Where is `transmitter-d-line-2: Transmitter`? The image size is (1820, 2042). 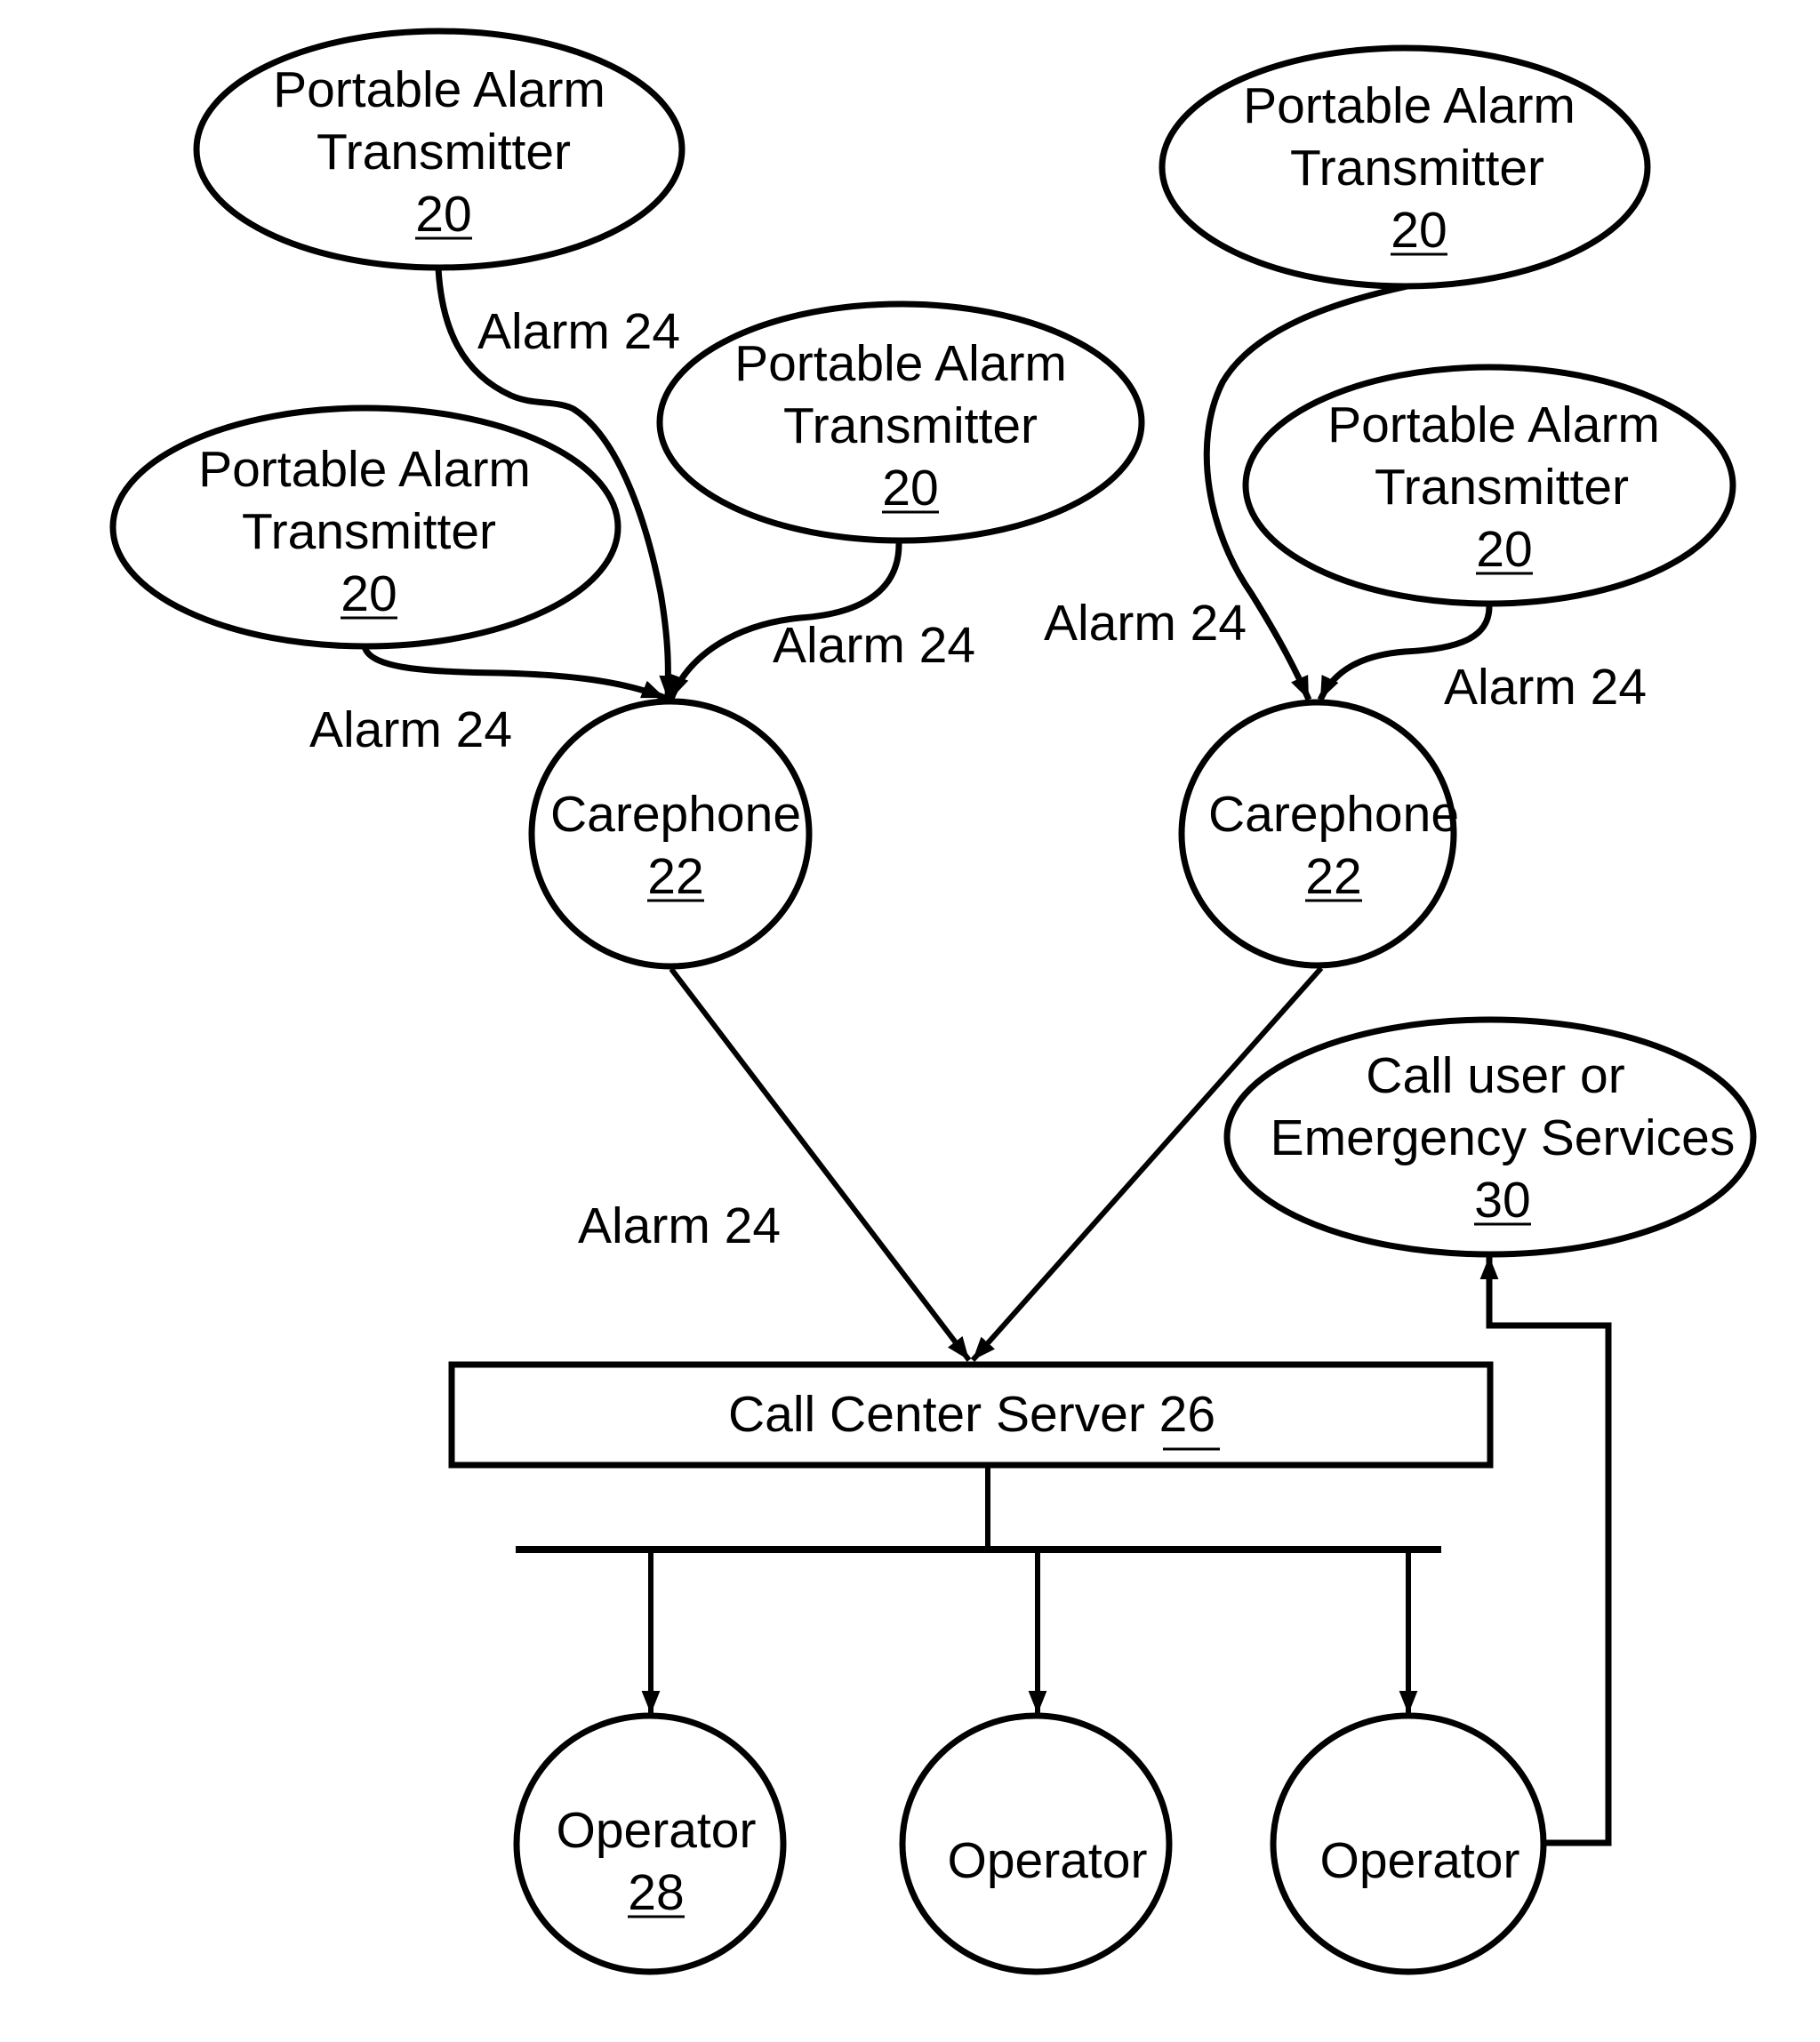 transmitter-d-line-2: Transmitter is located at coordinates (1417, 168).